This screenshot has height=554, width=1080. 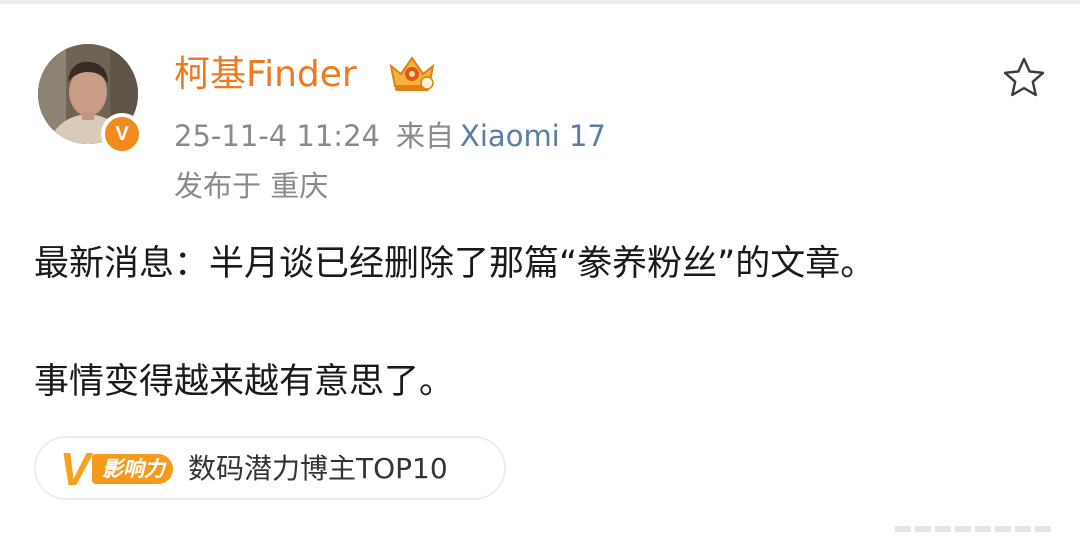 I want to click on post-meta: 25-11-4 11:24 来自 Xiaomi 17, so click(x=390, y=136).